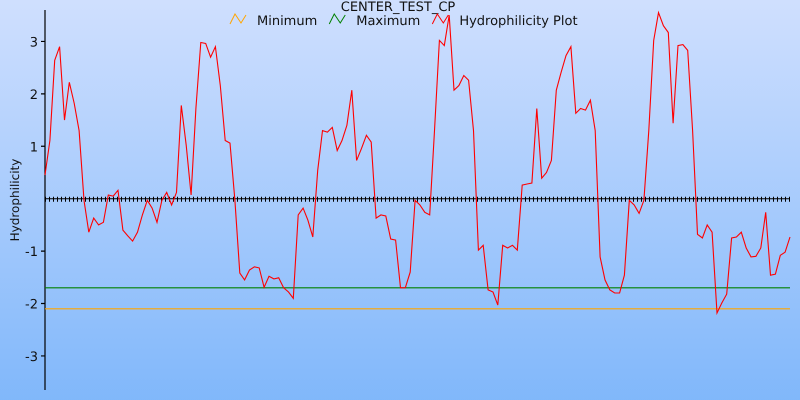  I want to click on axis-tick-label: -1, so click(31, 252).